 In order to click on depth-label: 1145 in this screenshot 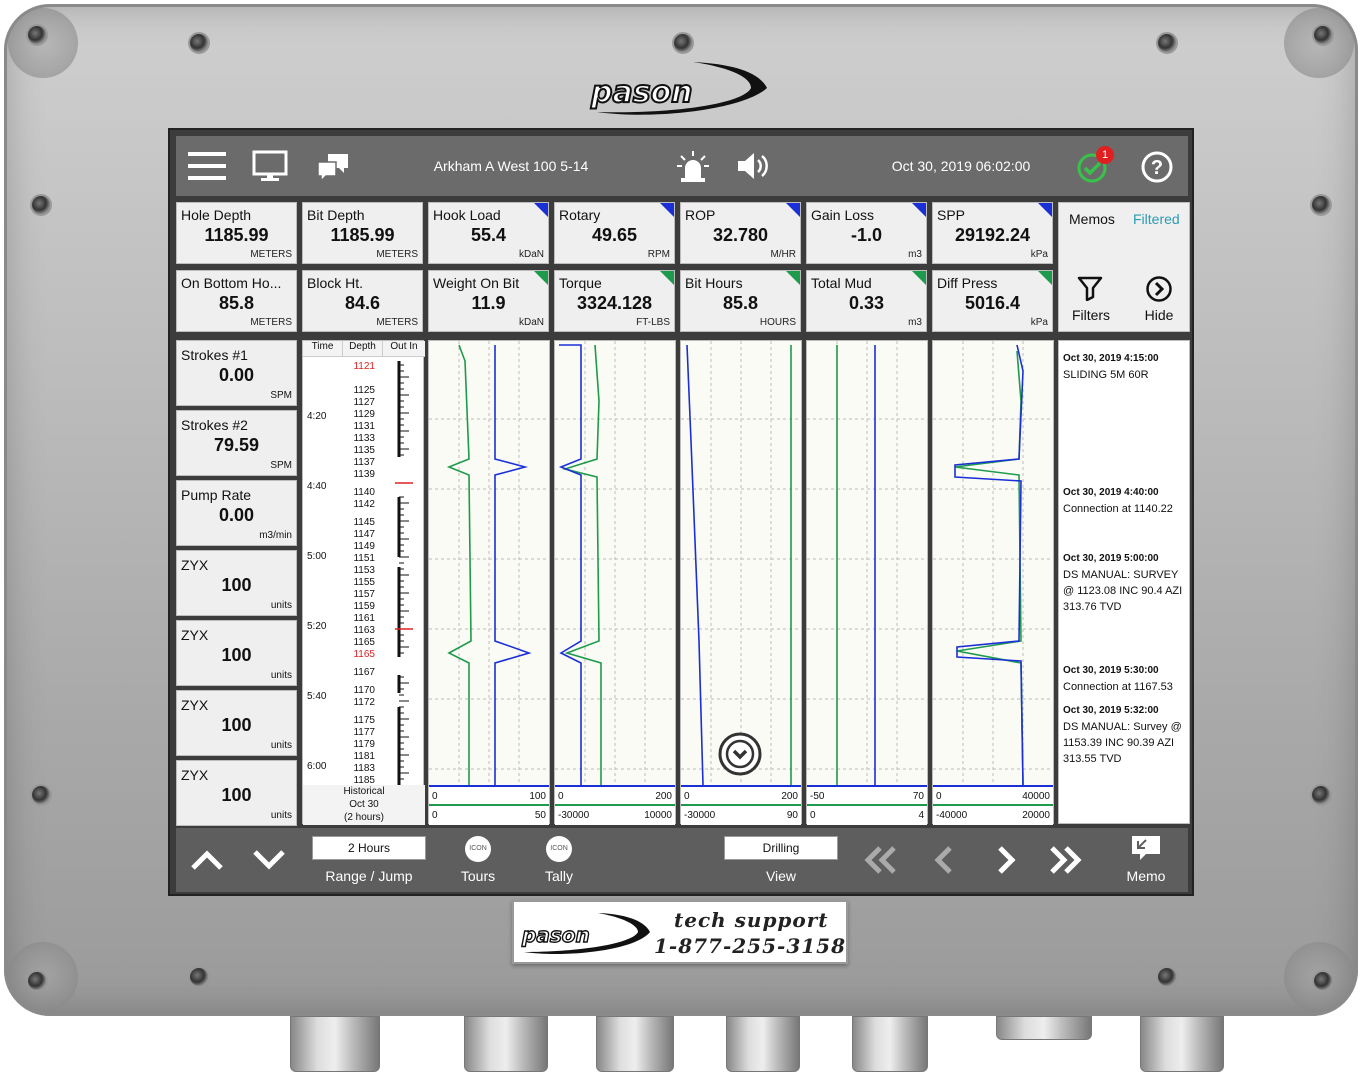, I will do `click(364, 522)`.